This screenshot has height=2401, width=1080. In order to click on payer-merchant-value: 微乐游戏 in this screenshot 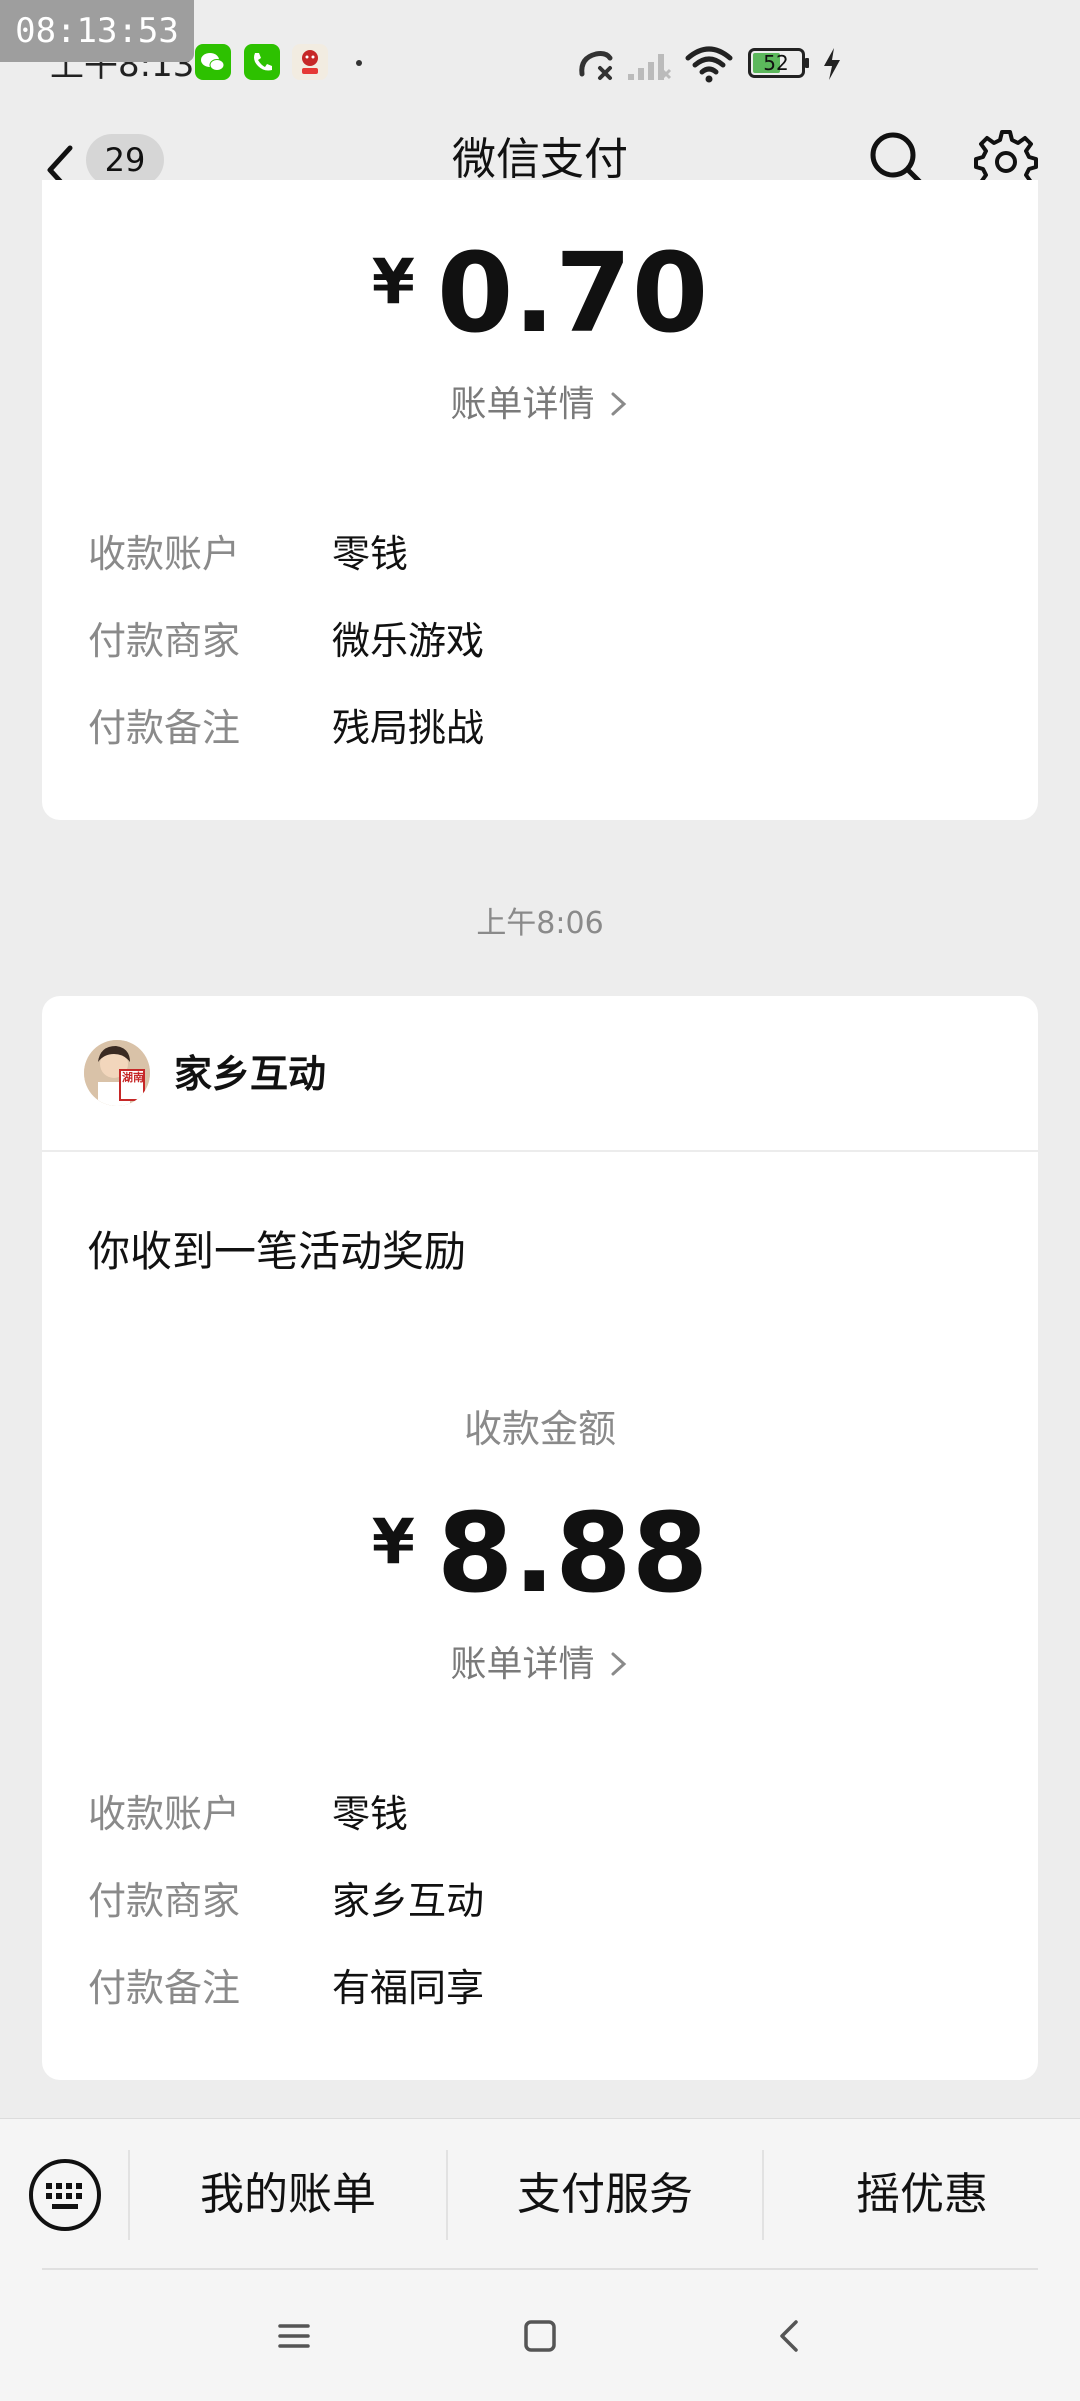, I will do `click(408, 641)`.